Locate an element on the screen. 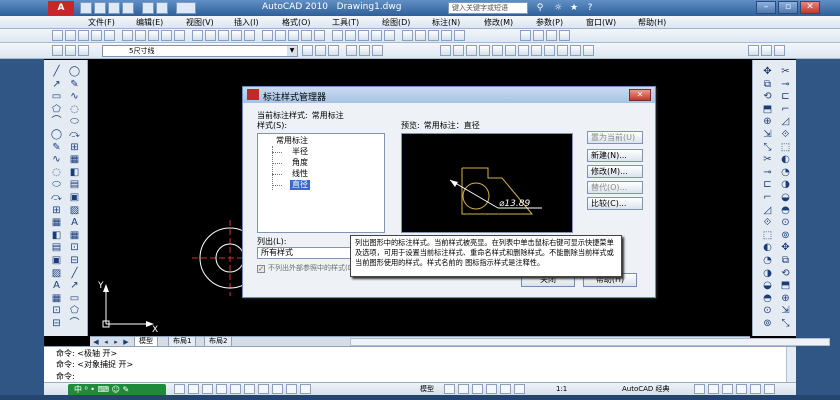 This screenshot has width=840, height=400. modify-tool-icon: ⟐ is located at coordinates (785, 135).